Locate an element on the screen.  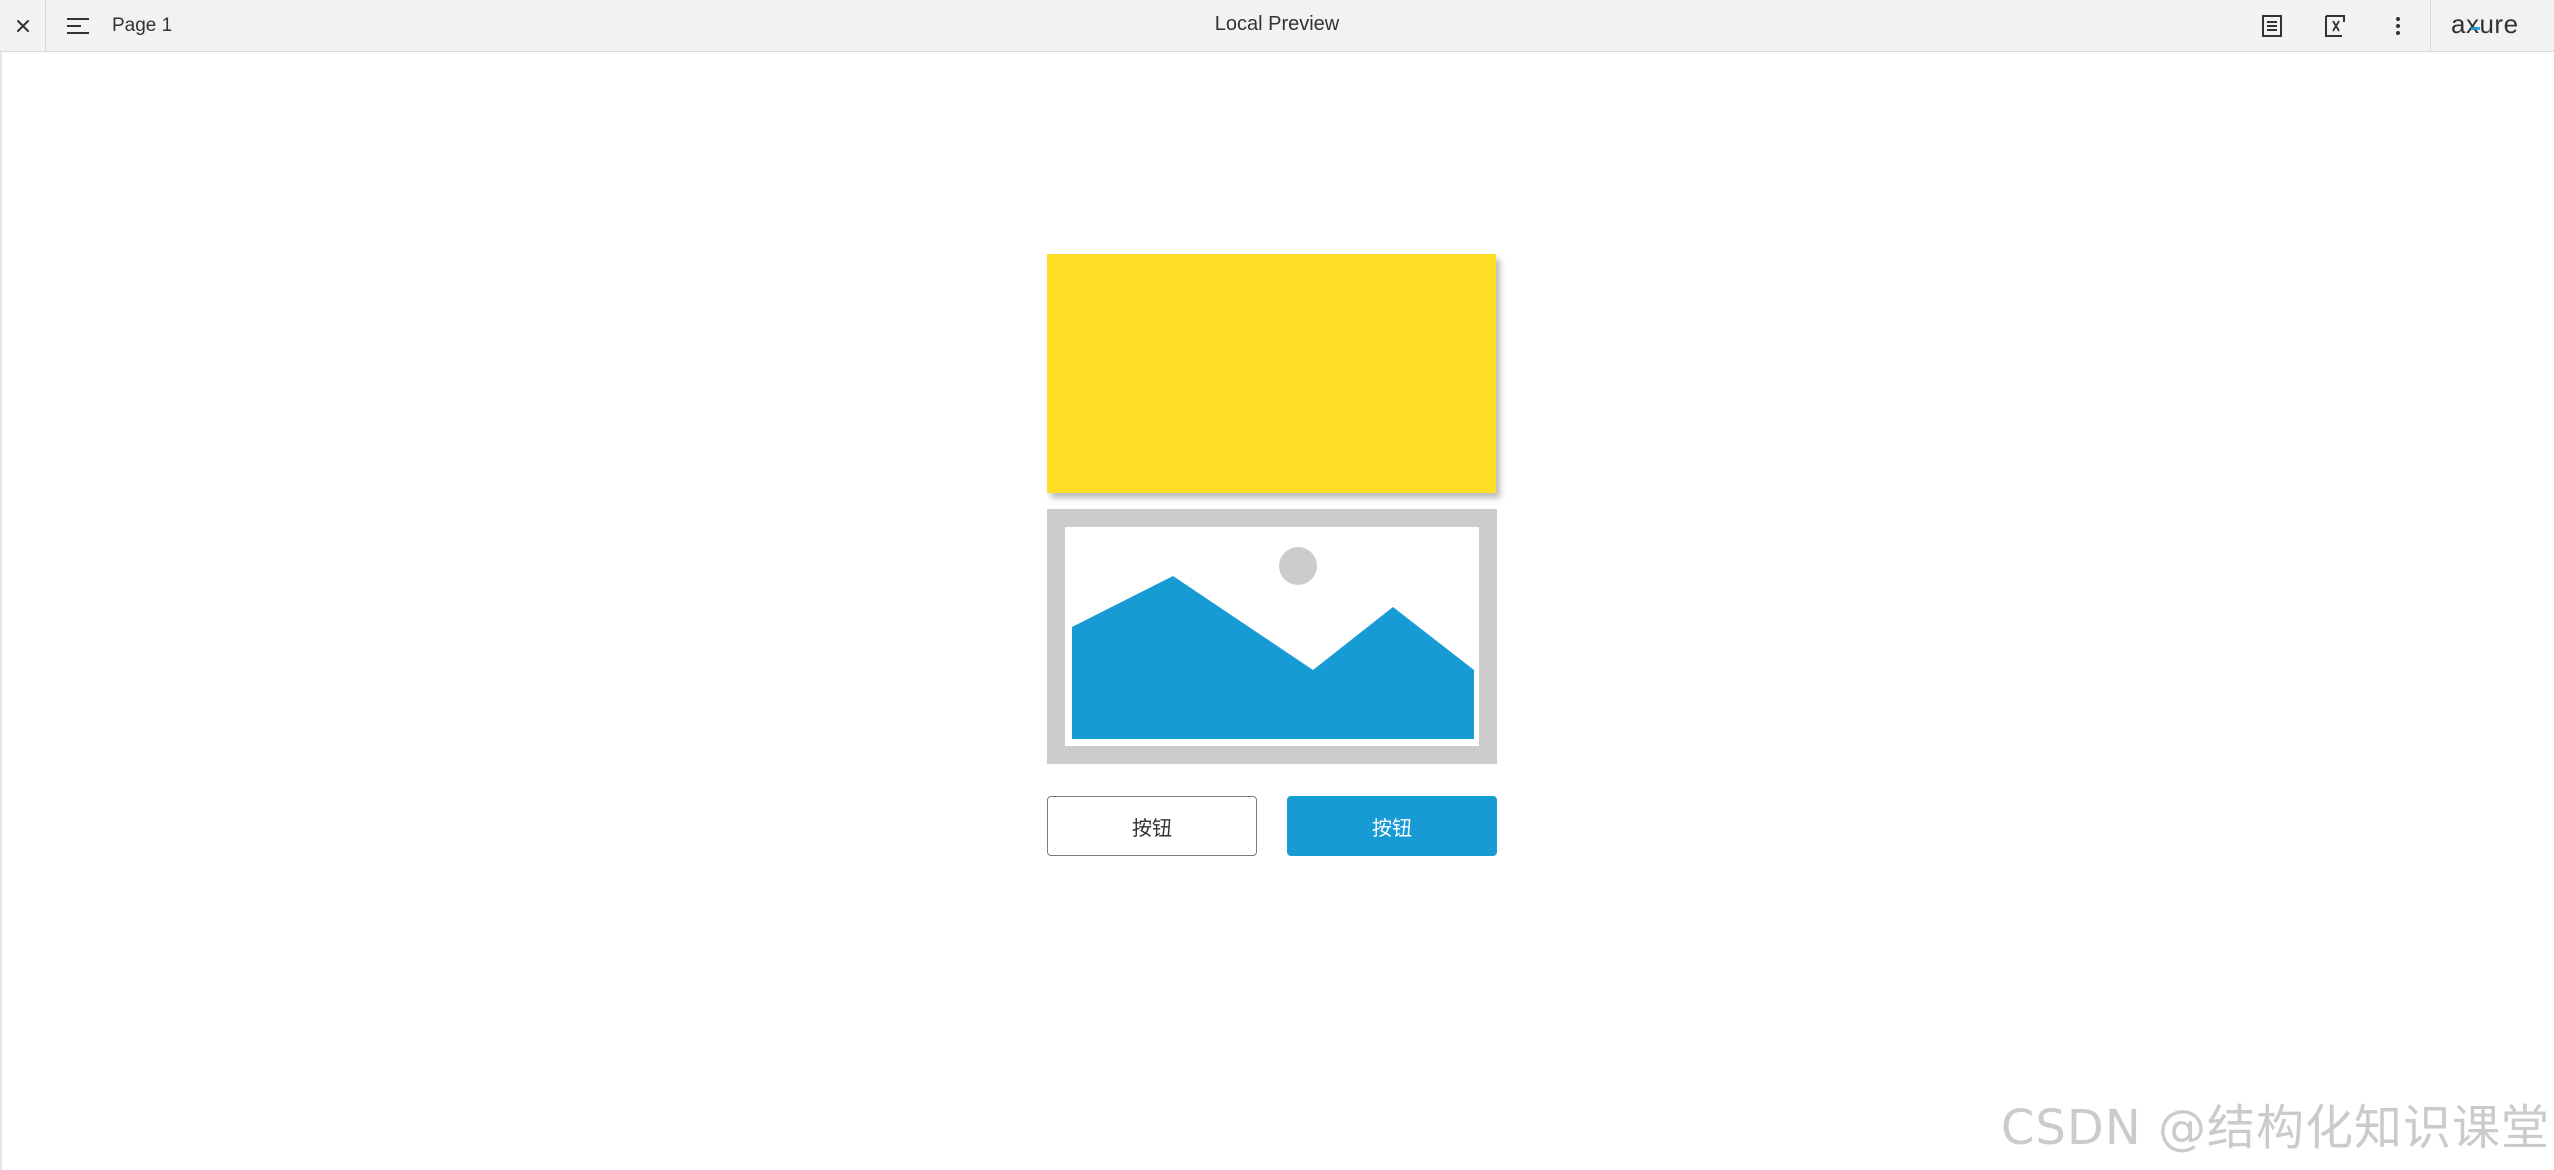
variables-icon is located at coordinates (2335, 26).